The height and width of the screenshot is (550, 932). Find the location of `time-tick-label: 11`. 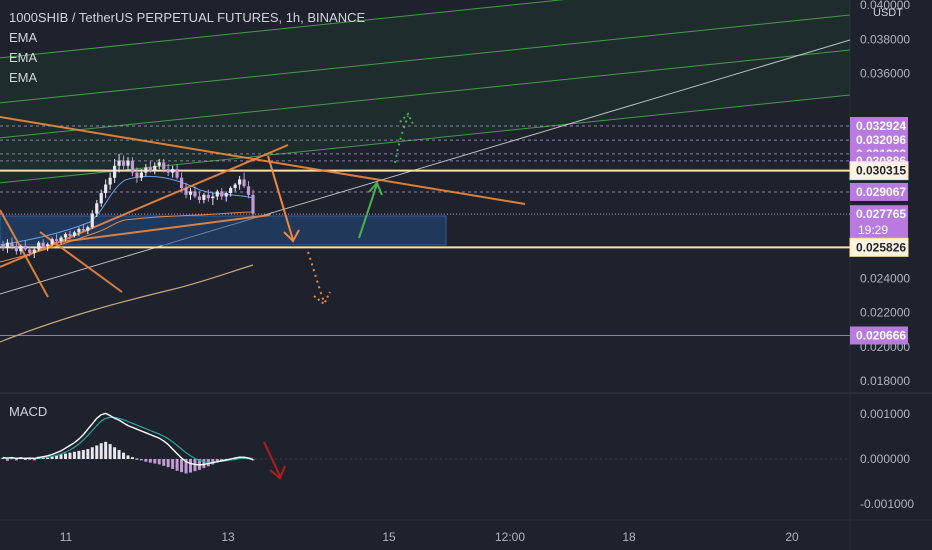

time-tick-label: 11 is located at coordinates (66, 537).